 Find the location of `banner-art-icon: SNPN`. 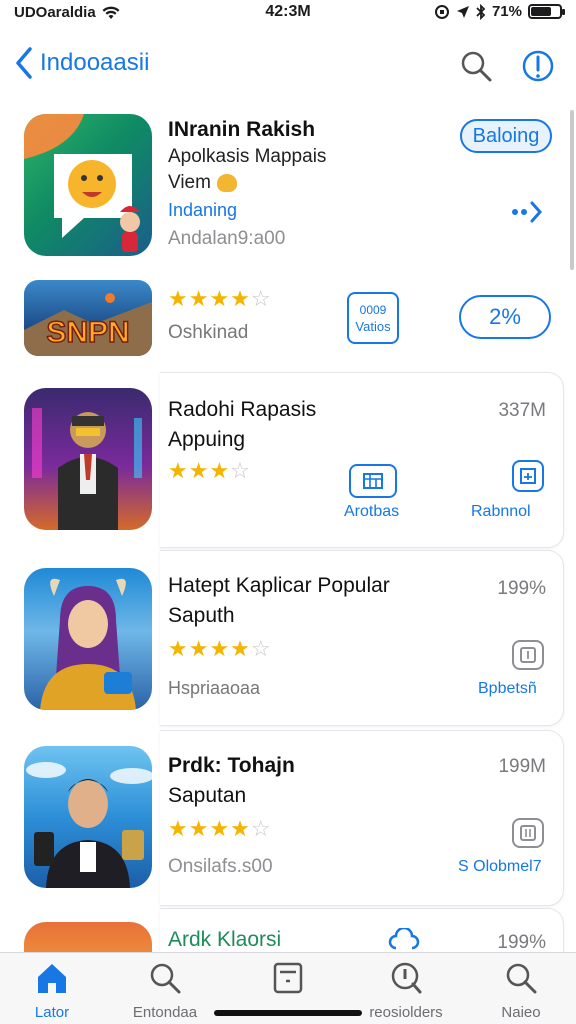

banner-art-icon: SNPN is located at coordinates (88, 324).